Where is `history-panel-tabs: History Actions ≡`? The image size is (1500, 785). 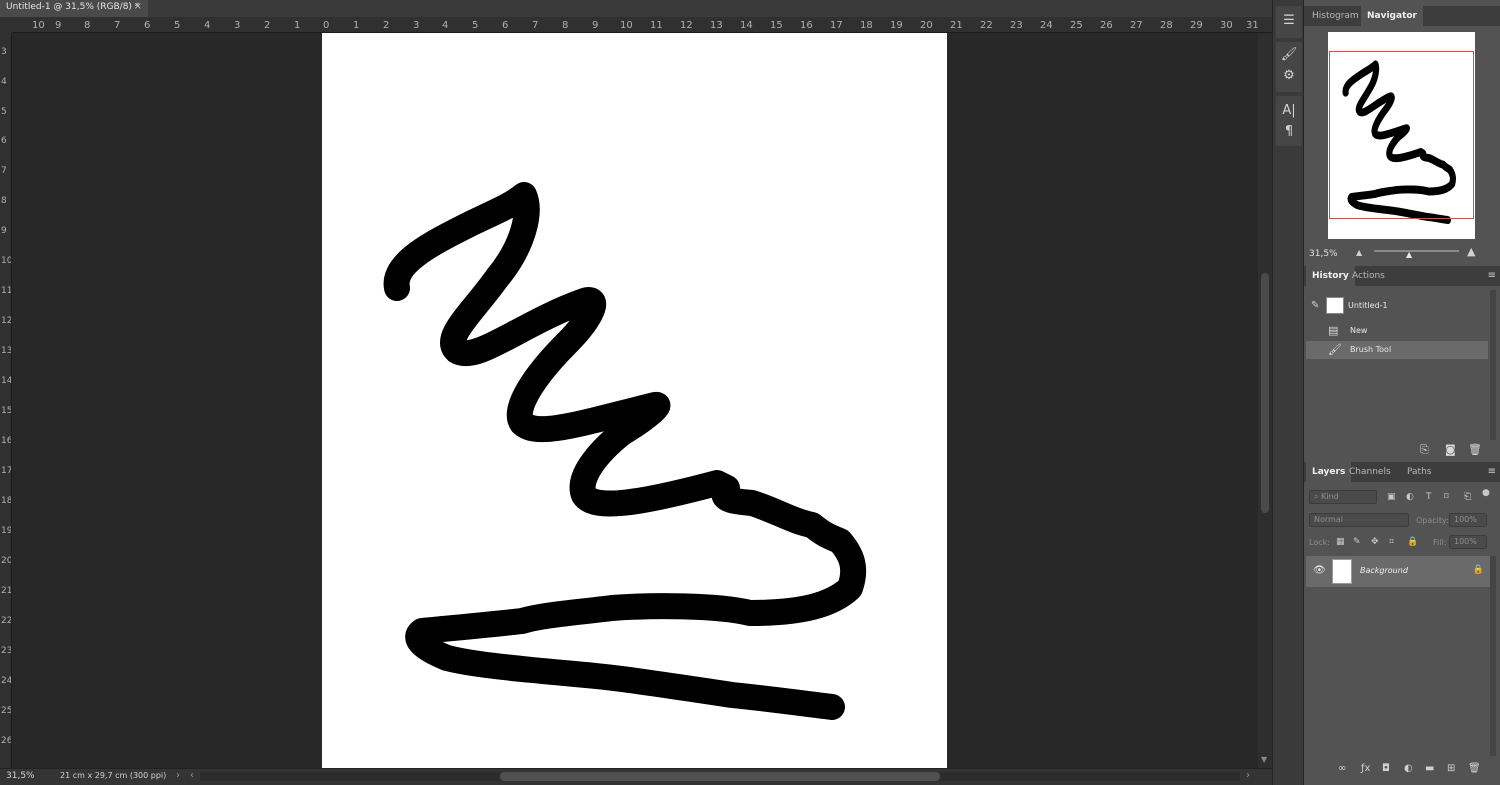 history-panel-tabs: History Actions ≡ is located at coordinates (1402, 276).